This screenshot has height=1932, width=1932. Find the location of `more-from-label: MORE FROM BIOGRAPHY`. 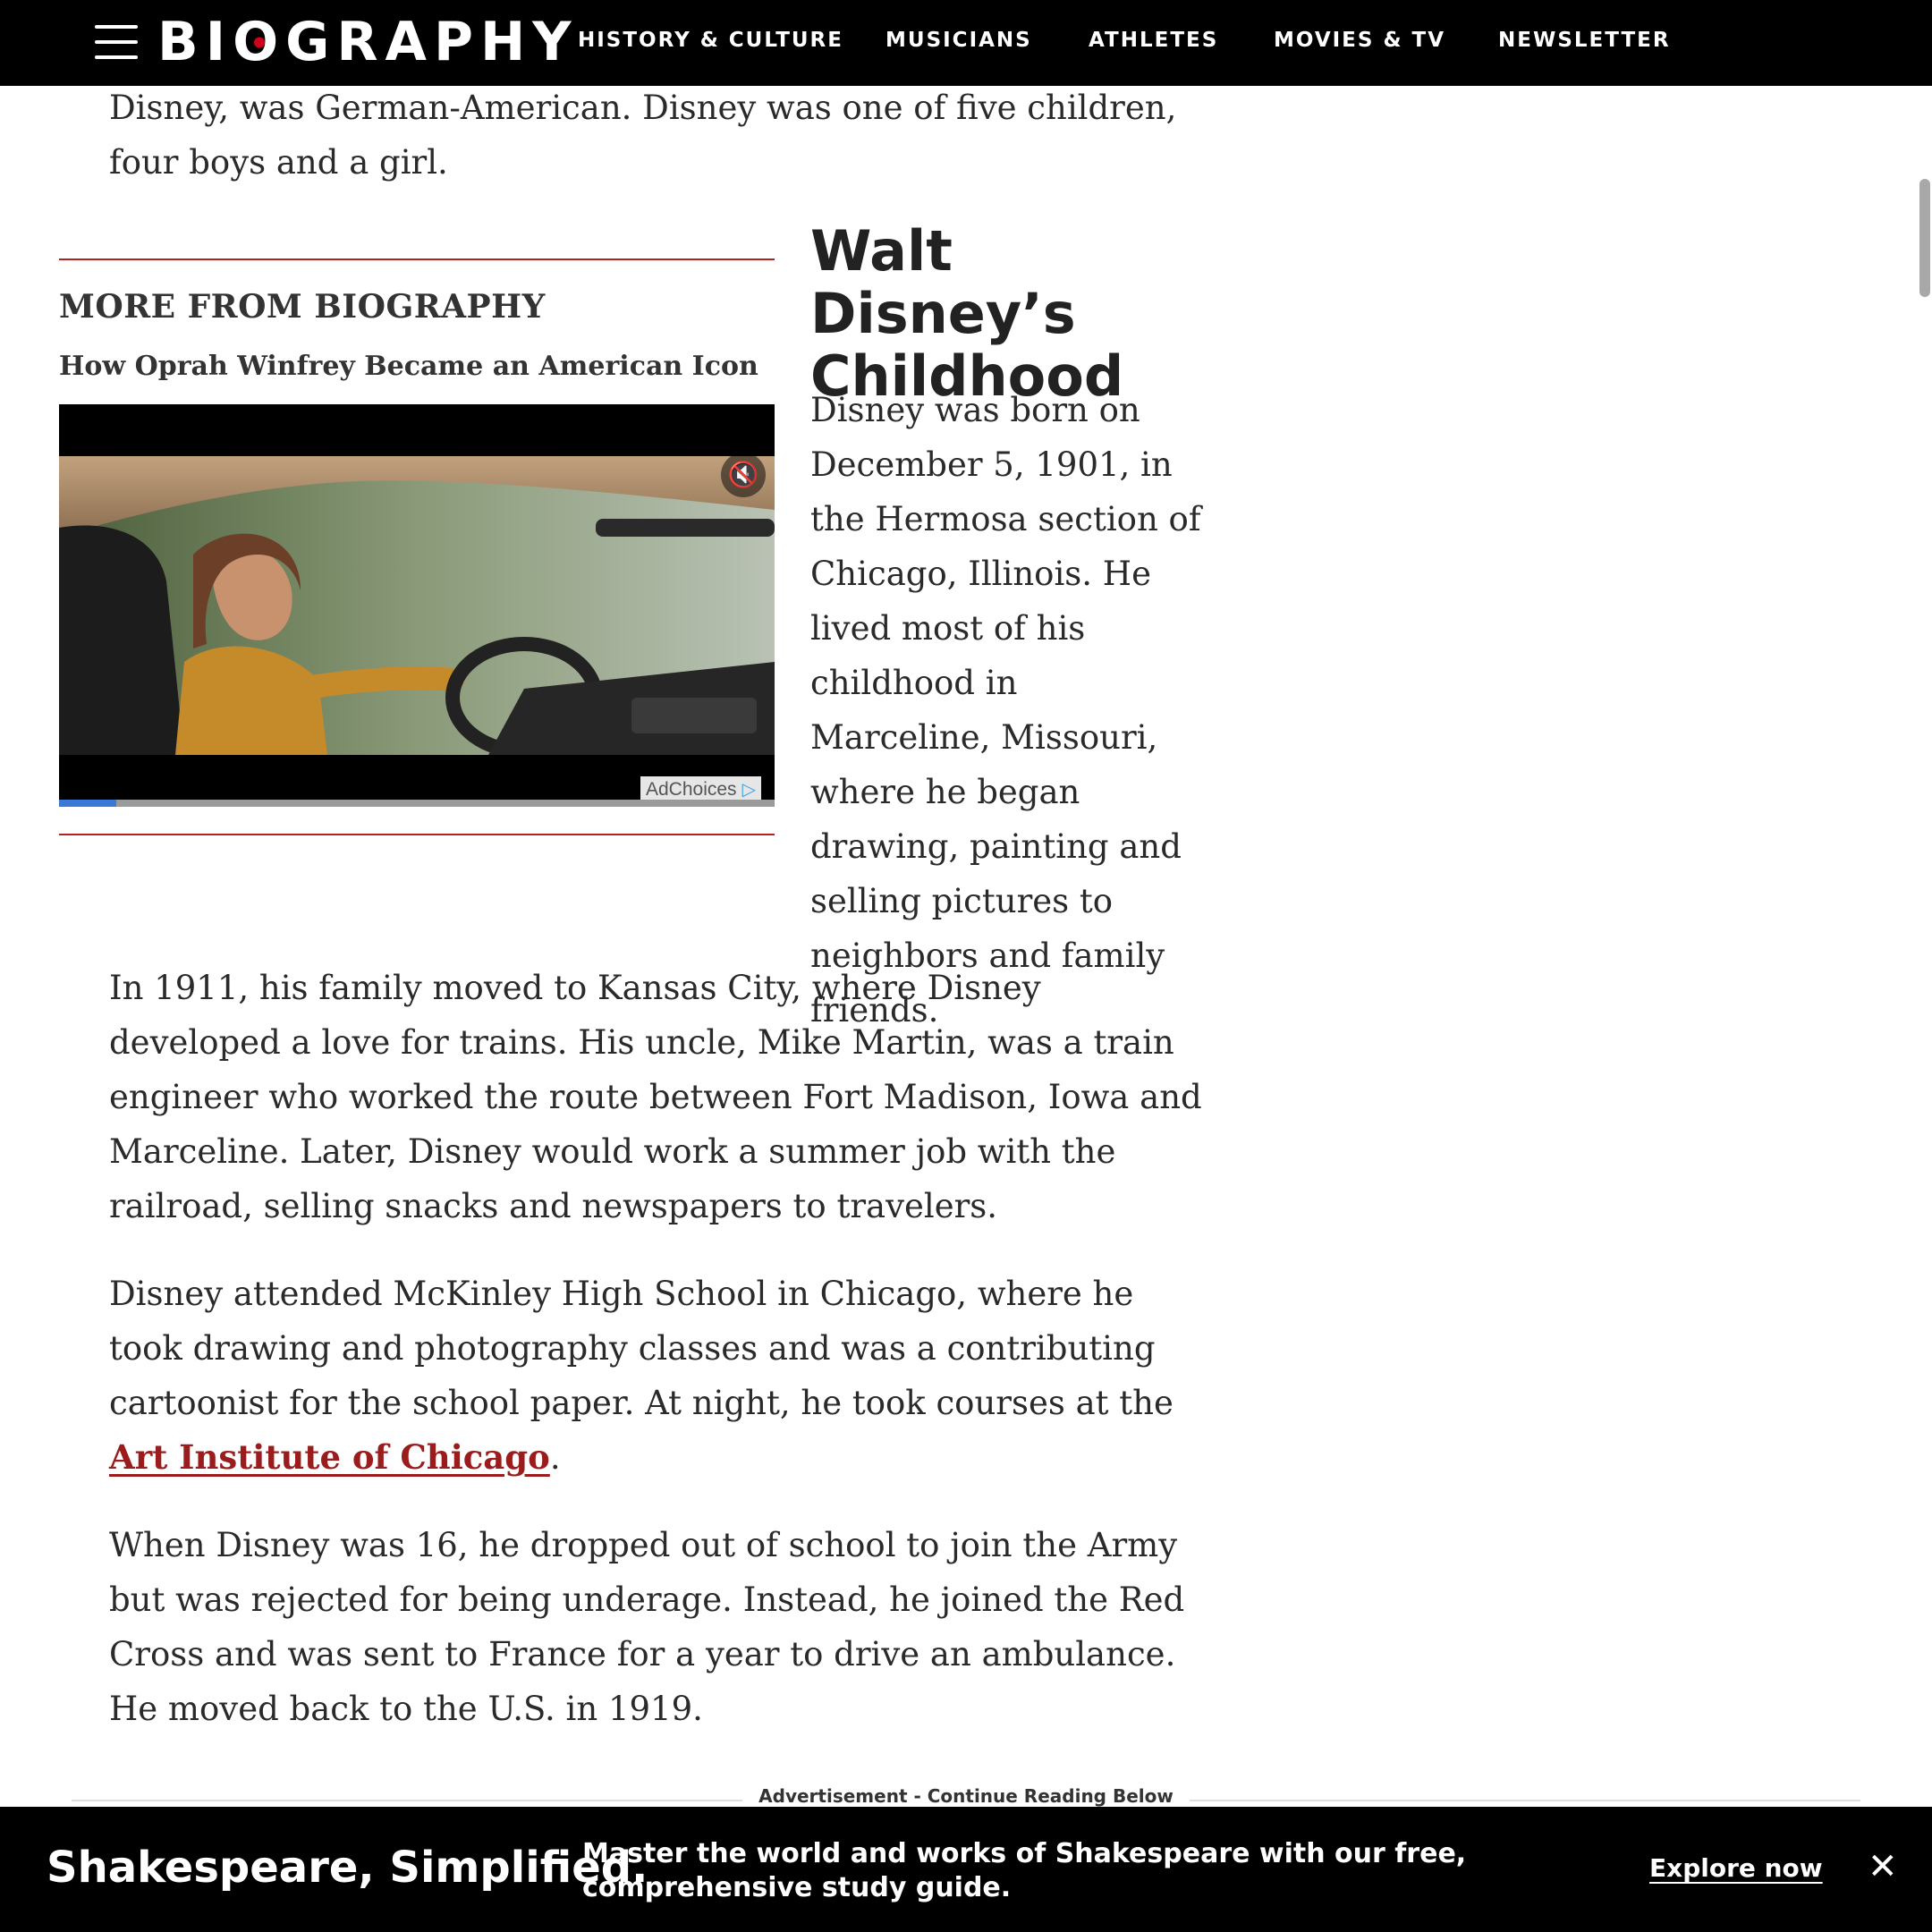

more-from-label: MORE FROM BIOGRAPHY is located at coordinates (302, 307).